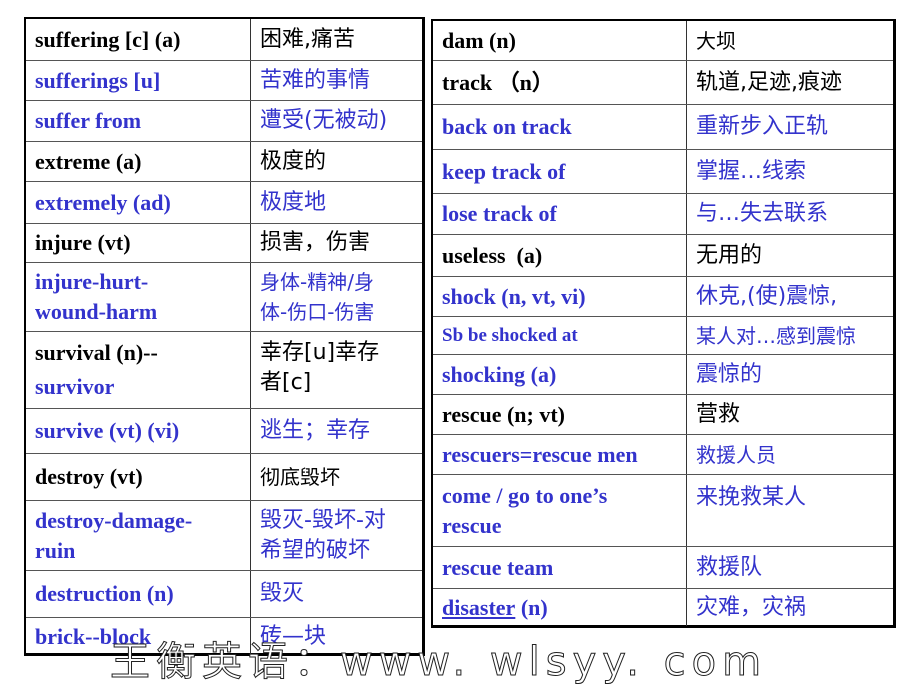 The height and width of the screenshot is (690, 920). What do you see at coordinates (55, 550) in the screenshot?
I see `english-term-line: ruin` at bounding box center [55, 550].